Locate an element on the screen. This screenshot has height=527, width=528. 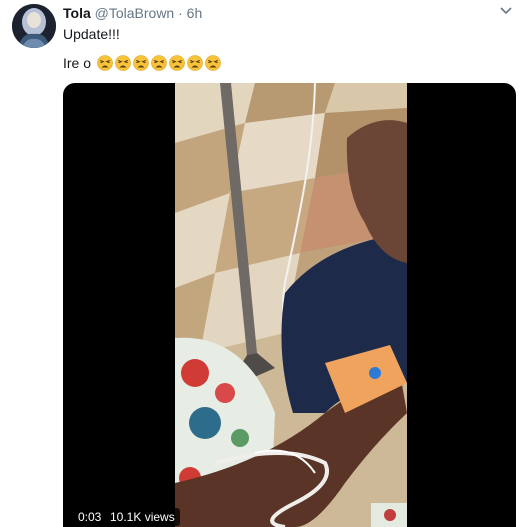
author-avatar is located at coordinates (34, 26).